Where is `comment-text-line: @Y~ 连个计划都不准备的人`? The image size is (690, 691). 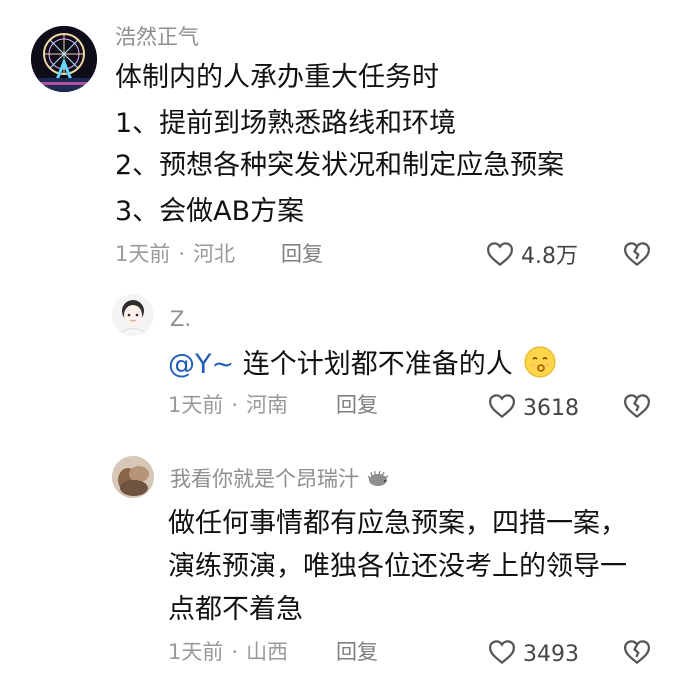 comment-text-line: @Y~ 连个计划都不准备的人 is located at coordinates (362, 362).